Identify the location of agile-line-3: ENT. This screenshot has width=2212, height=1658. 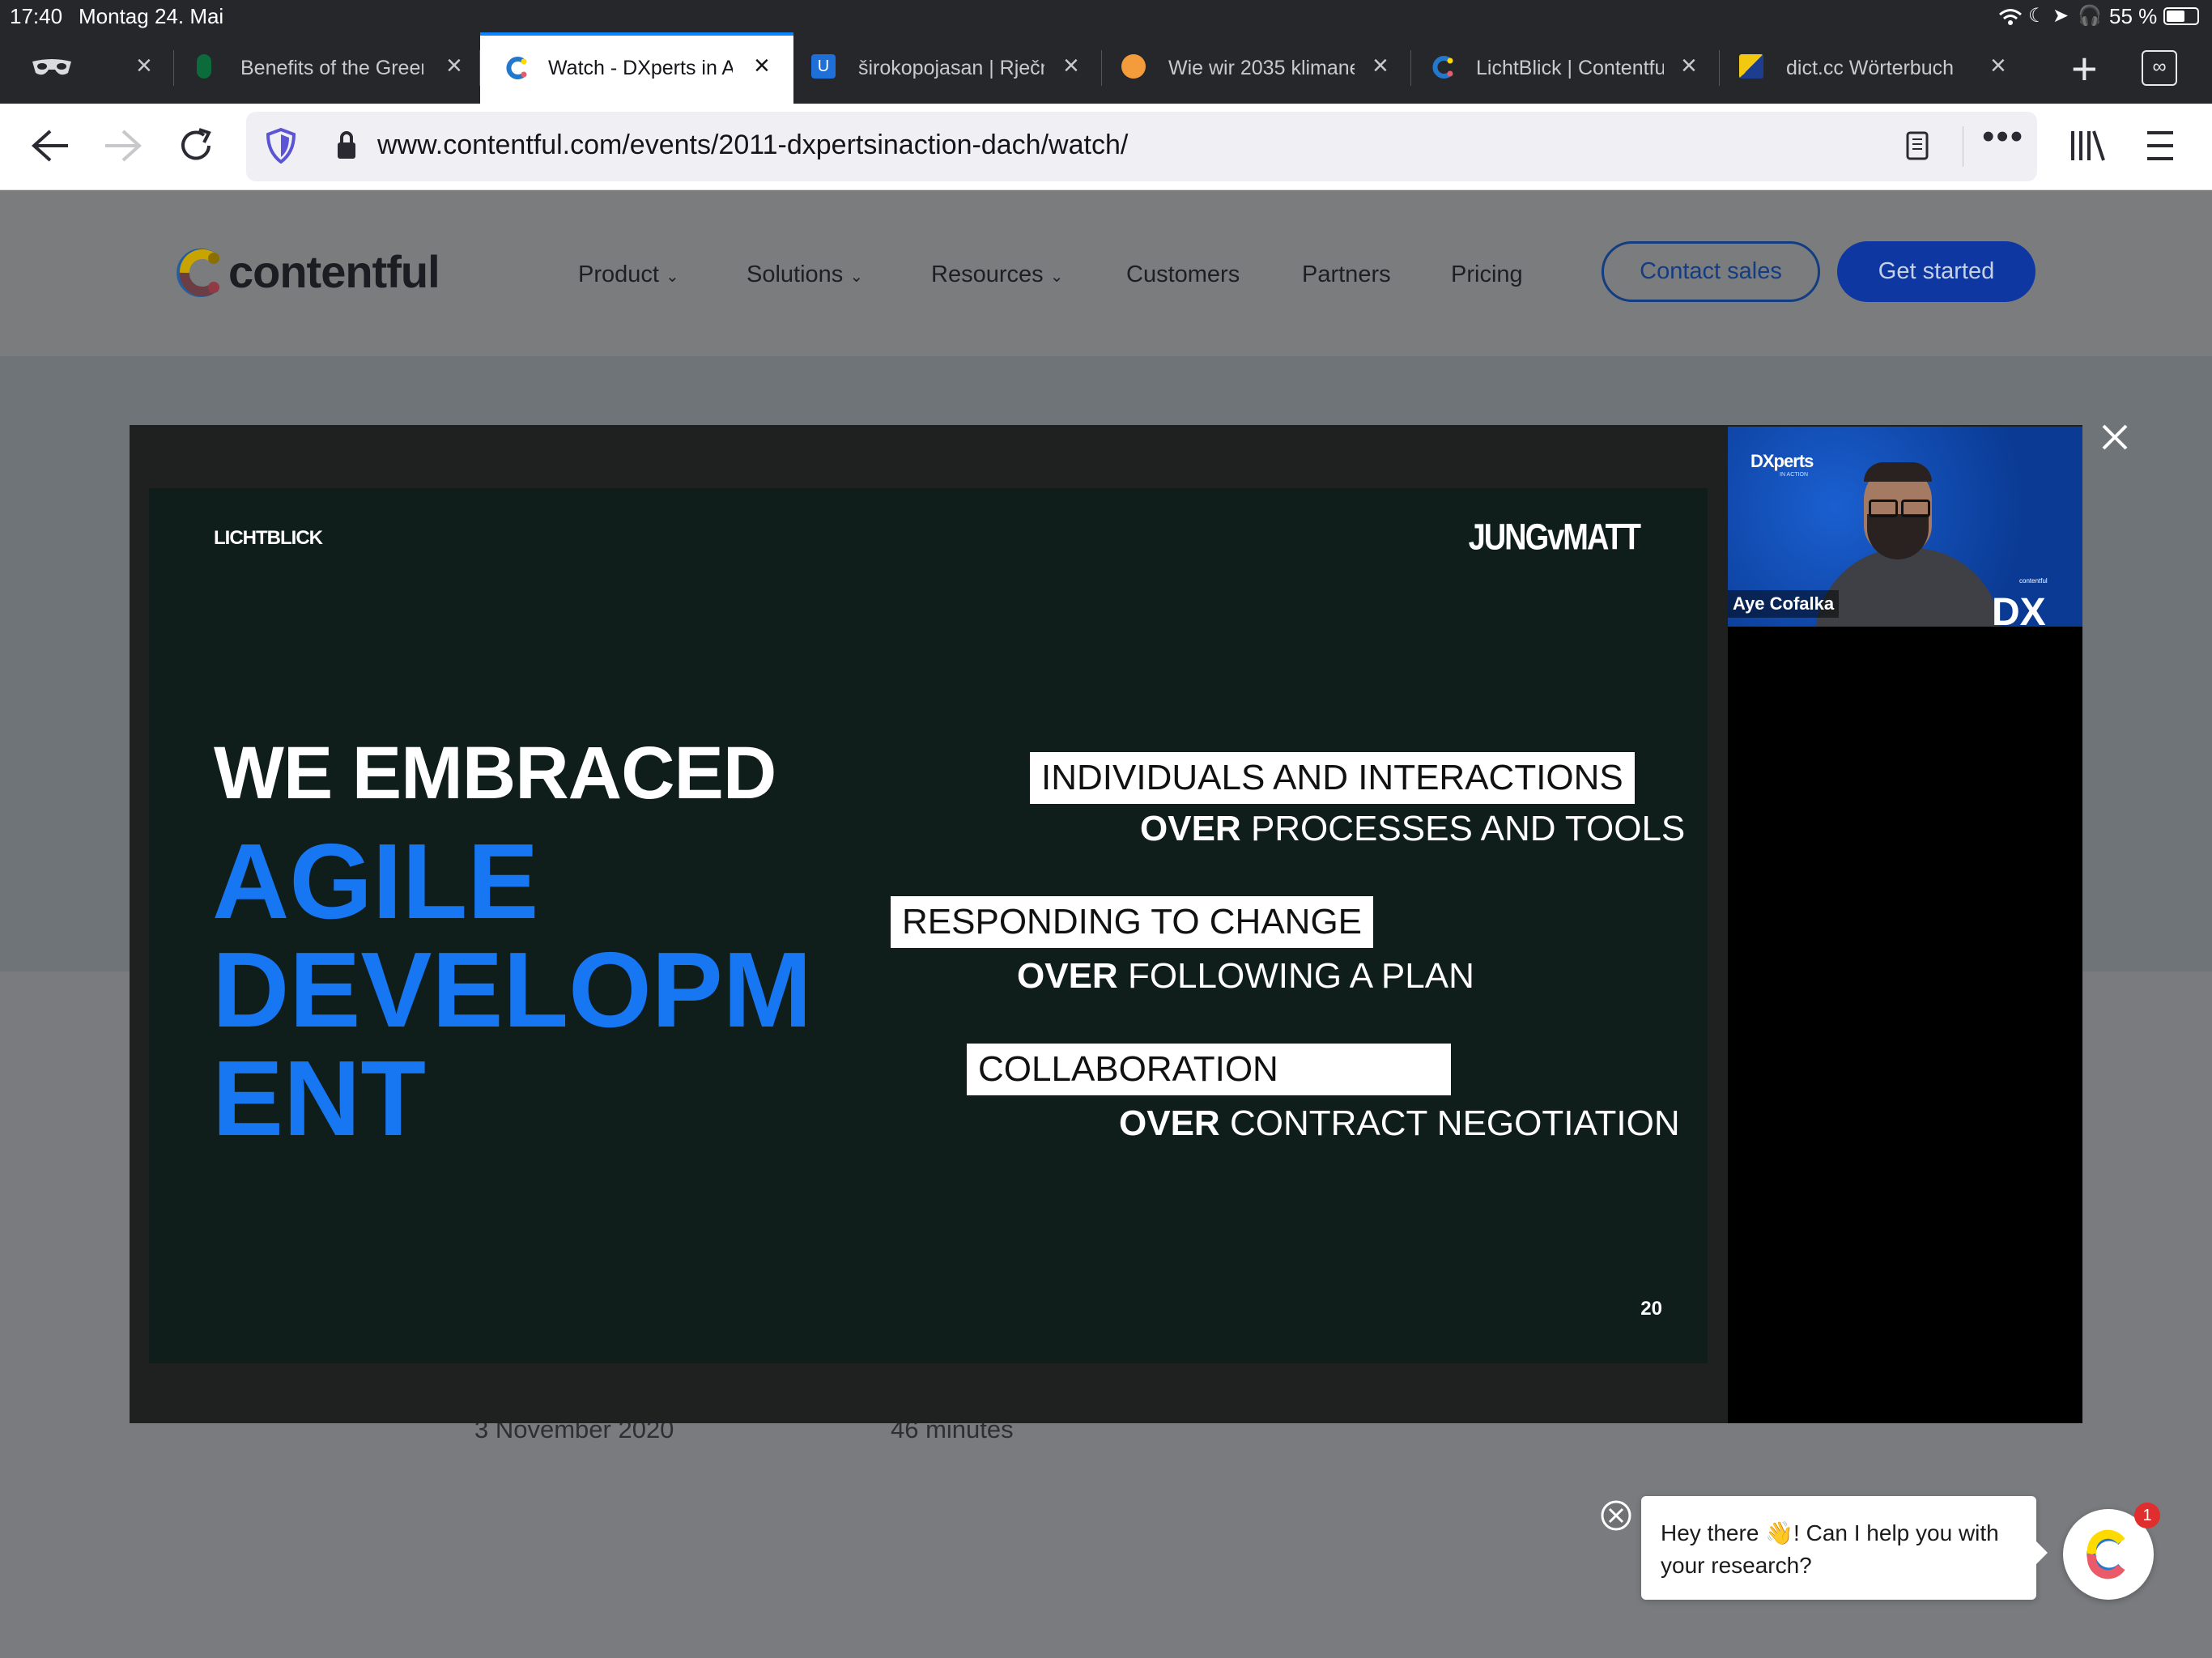
(319, 1098).